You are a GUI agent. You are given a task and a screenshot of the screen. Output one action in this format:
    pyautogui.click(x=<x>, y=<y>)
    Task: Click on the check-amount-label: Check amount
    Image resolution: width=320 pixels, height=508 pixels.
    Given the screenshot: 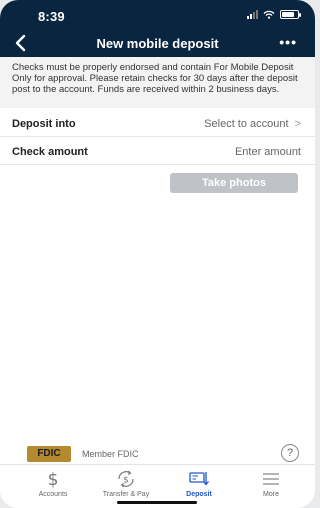 What is the action you would take?
    pyautogui.click(x=50, y=152)
    